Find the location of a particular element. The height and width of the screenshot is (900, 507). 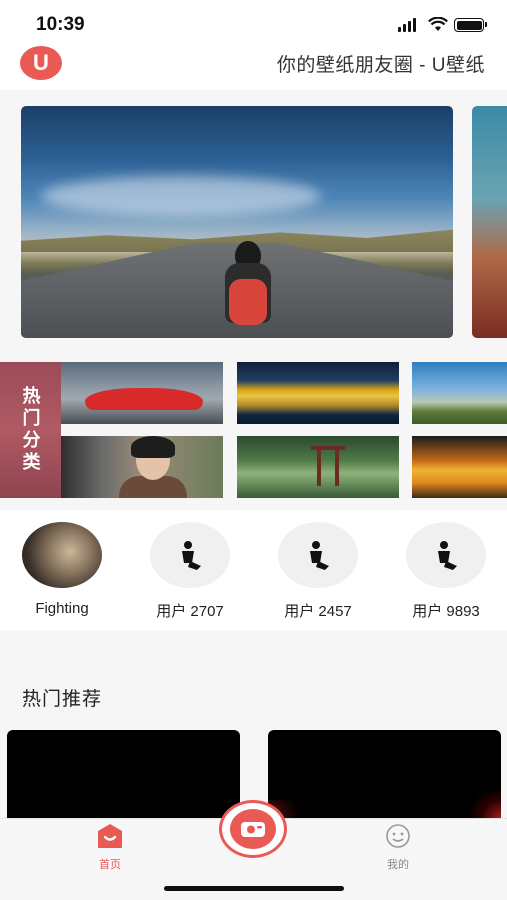

app-logo: U is located at coordinates (41, 63).